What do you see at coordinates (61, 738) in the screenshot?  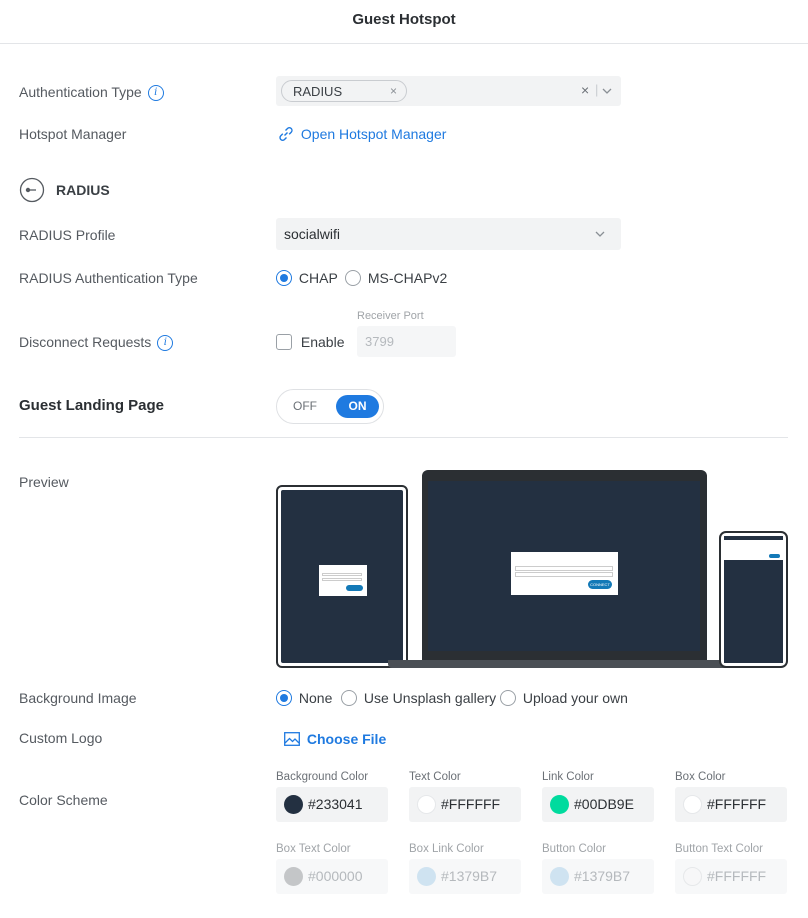 I see `custom-logo-label: Custom Logo` at bounding box center [61, 738].